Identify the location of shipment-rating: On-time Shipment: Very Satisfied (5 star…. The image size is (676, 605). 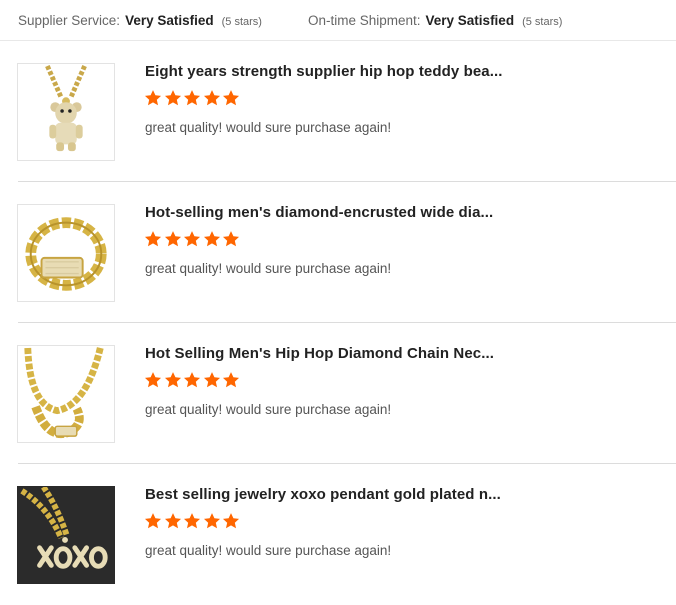
(435, 20).